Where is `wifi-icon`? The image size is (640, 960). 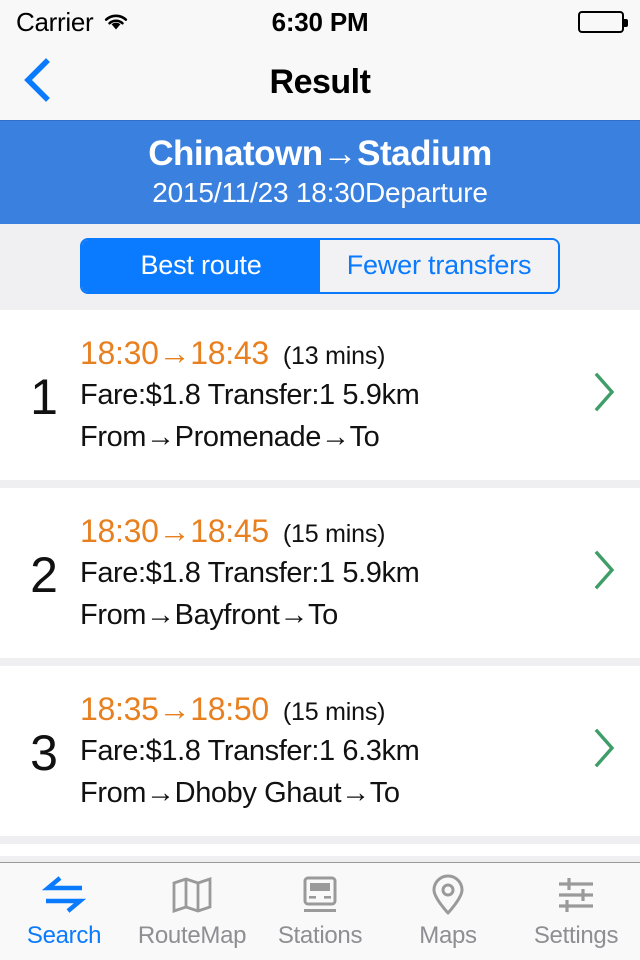 wifi-icon is located at coordinates (116, 22).